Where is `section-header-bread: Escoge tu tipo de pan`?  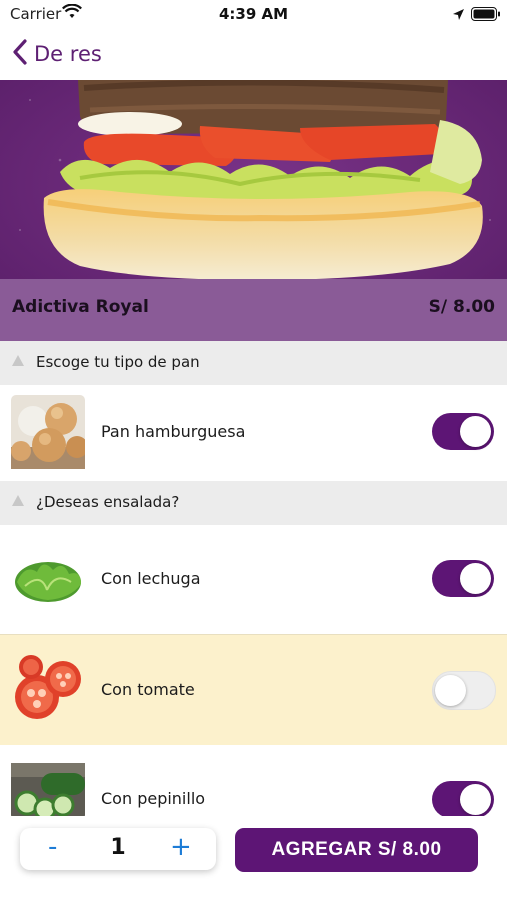 section-header-bread: Escoge tu tipo de pan is located at coordinates (253, 363).